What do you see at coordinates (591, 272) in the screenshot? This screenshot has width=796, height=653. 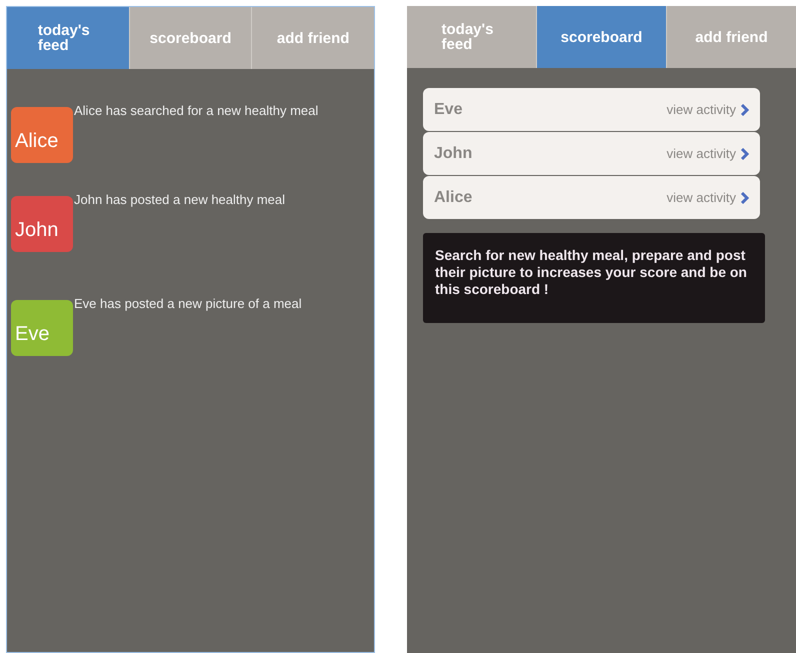 I see `info-text: Search for new healthy meal, prepare and post their picture to increases your score and be on this scoreboard !` at bounding box center [591, 272].